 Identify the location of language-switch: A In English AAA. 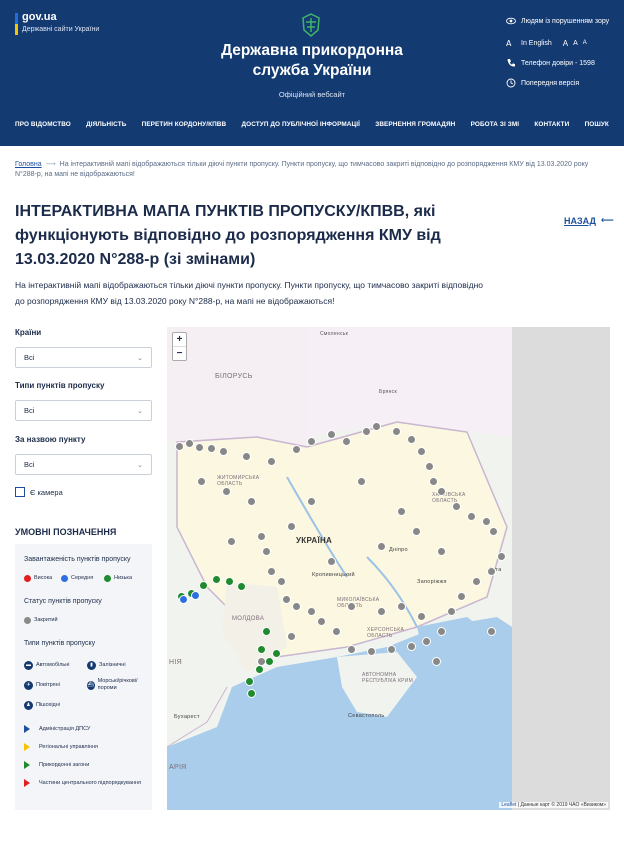
(546, 43).